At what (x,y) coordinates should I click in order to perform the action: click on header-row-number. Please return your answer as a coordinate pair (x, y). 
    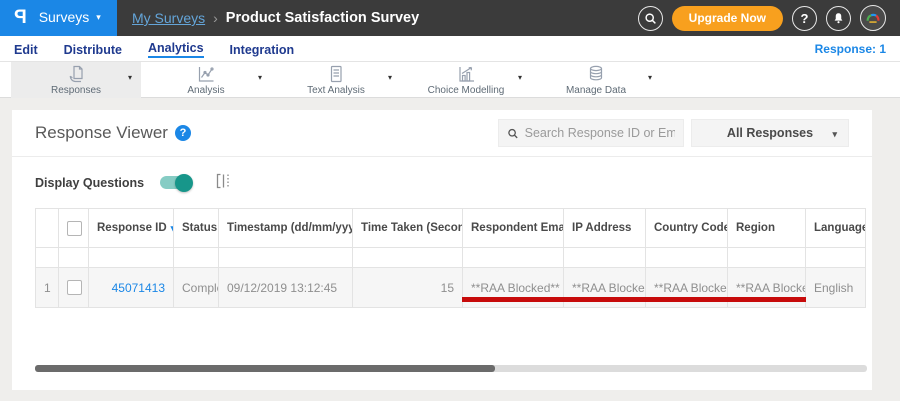
    Looking at the image, I should click on (47, 228).